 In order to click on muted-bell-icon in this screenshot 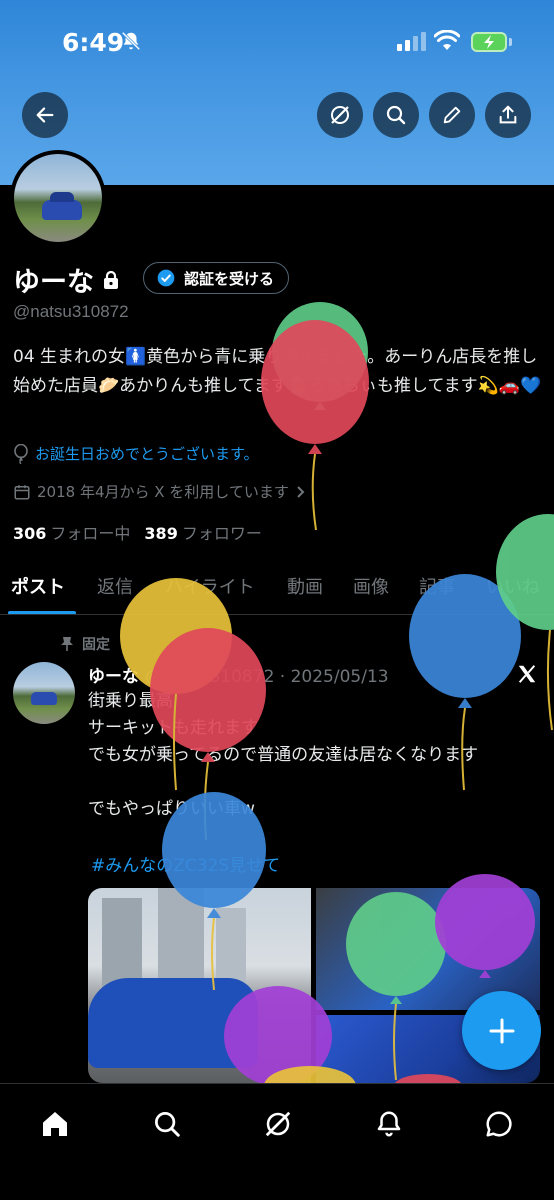, I will do `click(131, 41)`.